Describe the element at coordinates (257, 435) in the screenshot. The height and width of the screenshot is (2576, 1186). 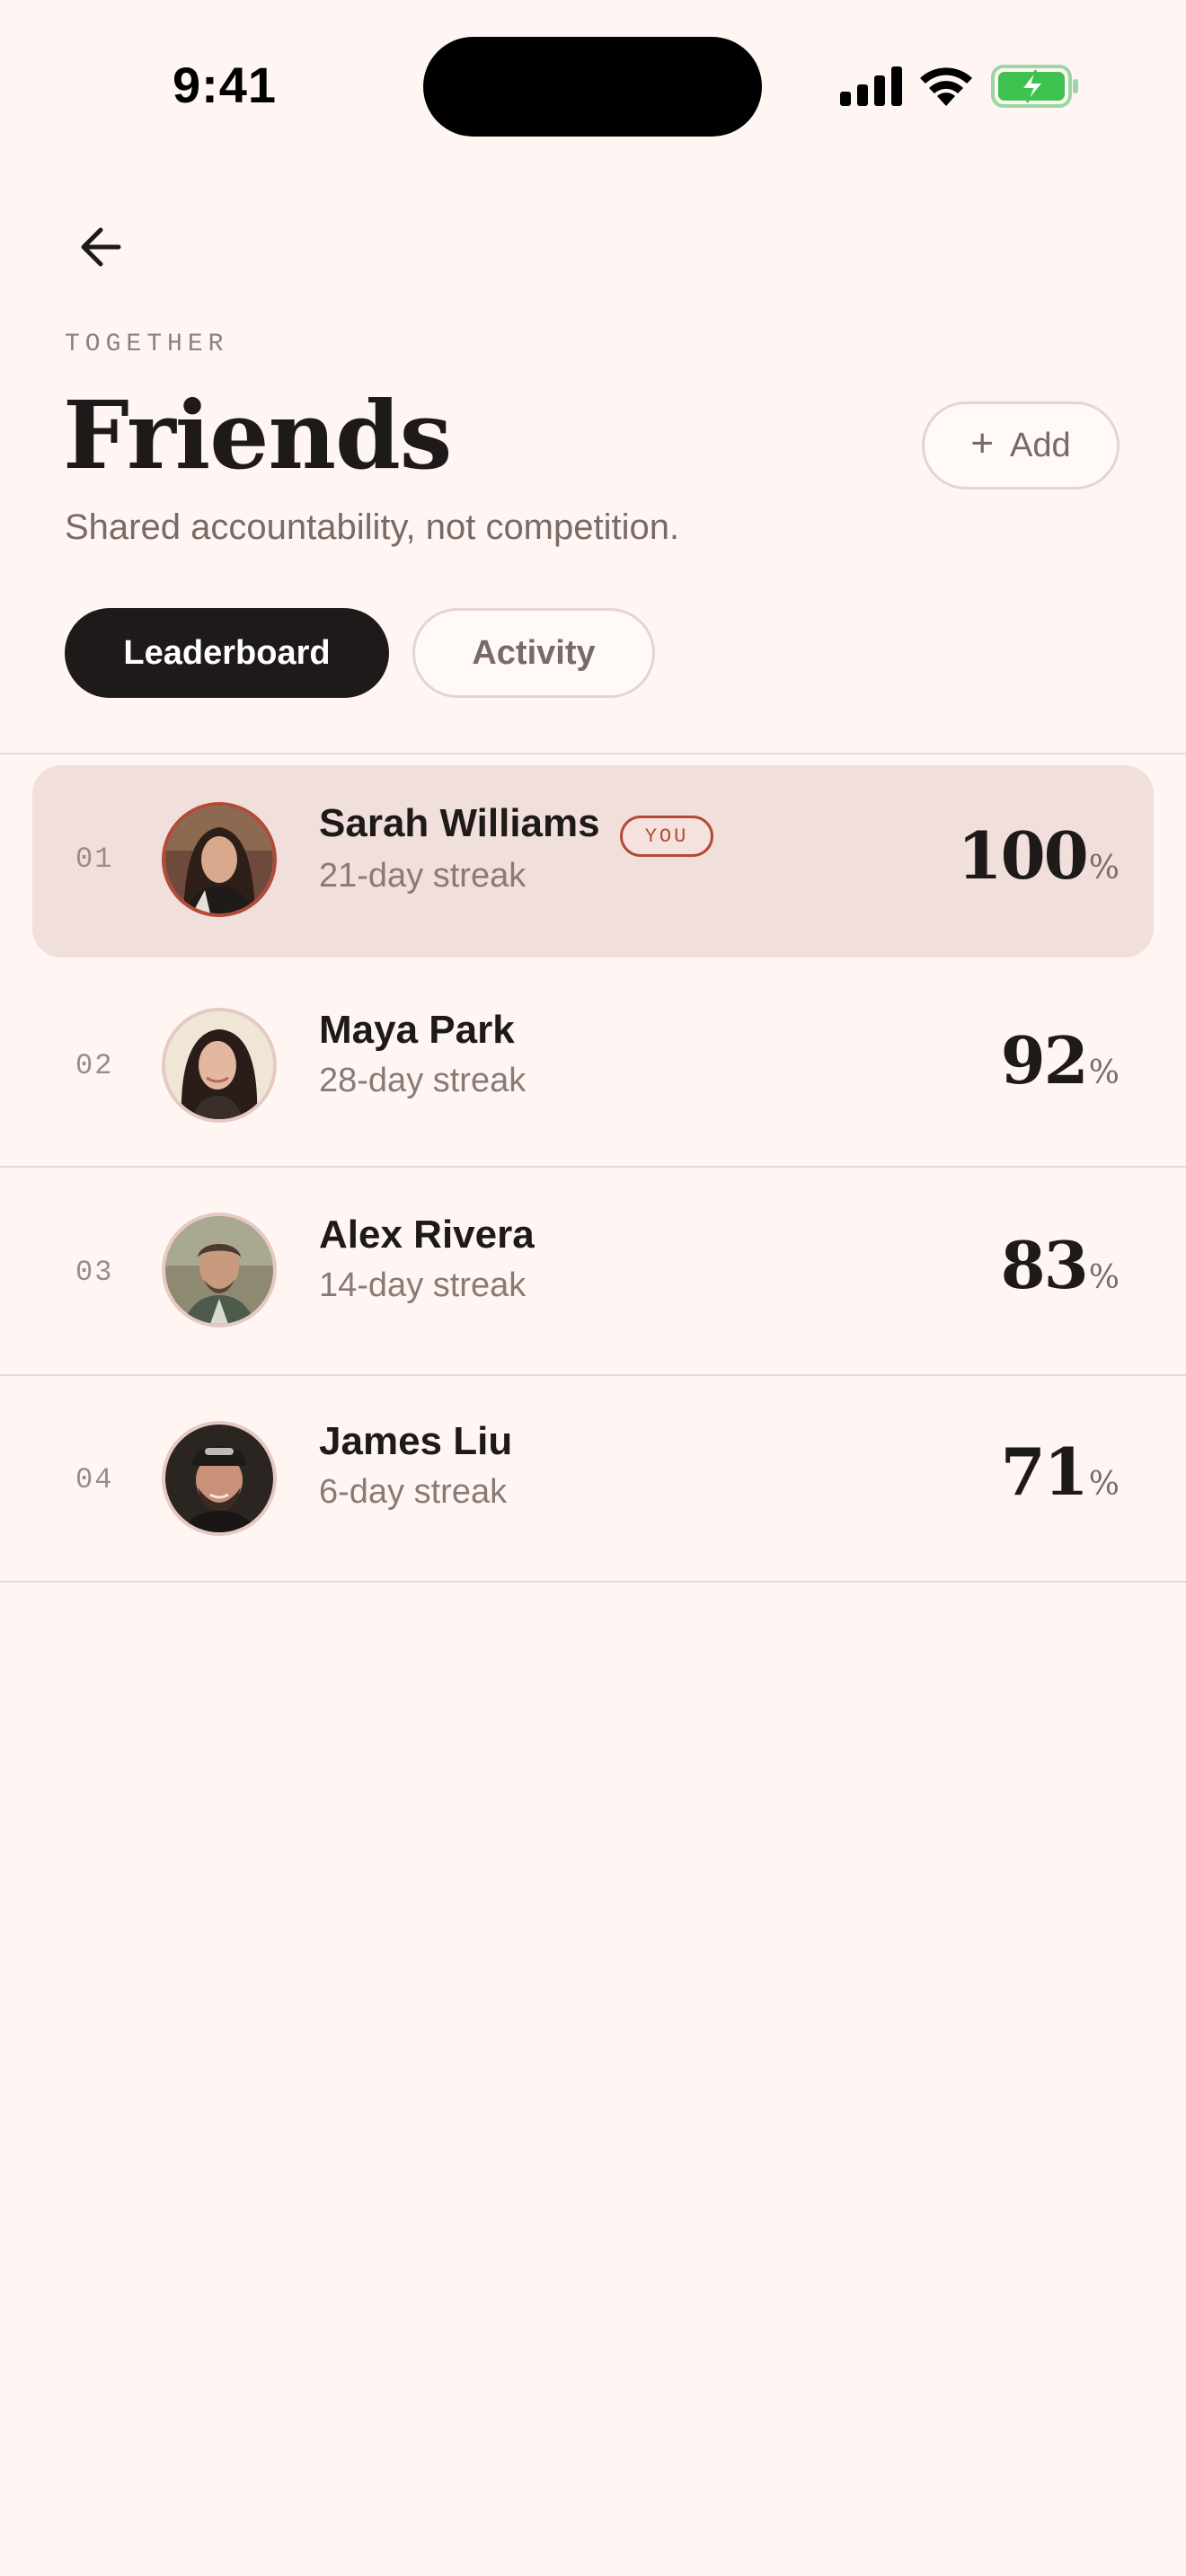
I see `page-title: Friends` at that location.